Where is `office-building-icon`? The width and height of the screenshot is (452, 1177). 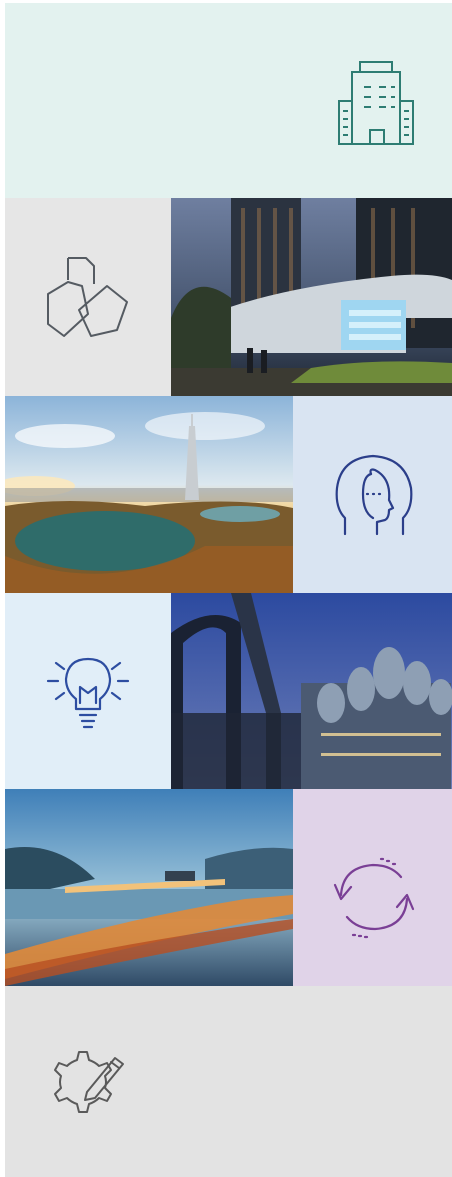
office-building-icon is located at coordinates (379, 104).